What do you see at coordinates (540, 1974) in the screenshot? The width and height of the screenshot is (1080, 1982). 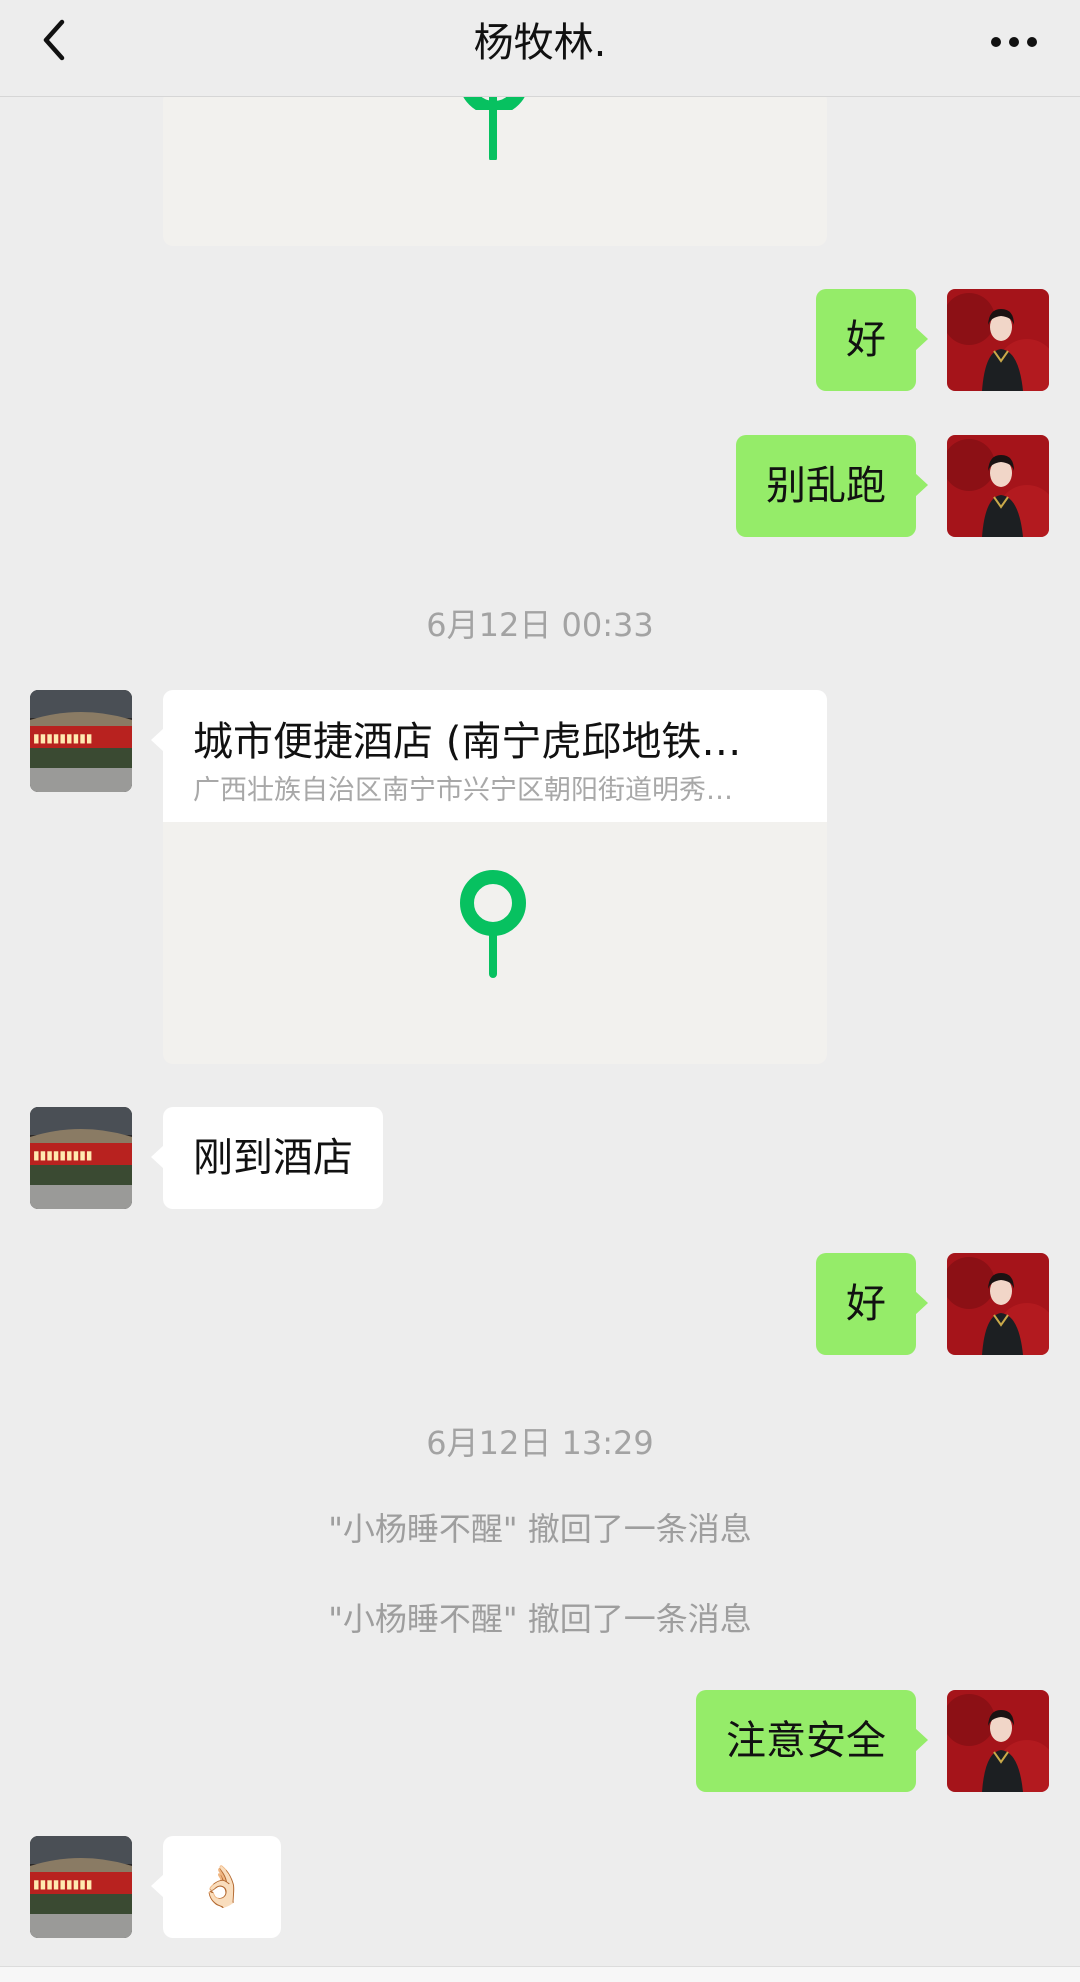 I see `input-bar-edge` at bounding box center [540, 1974].